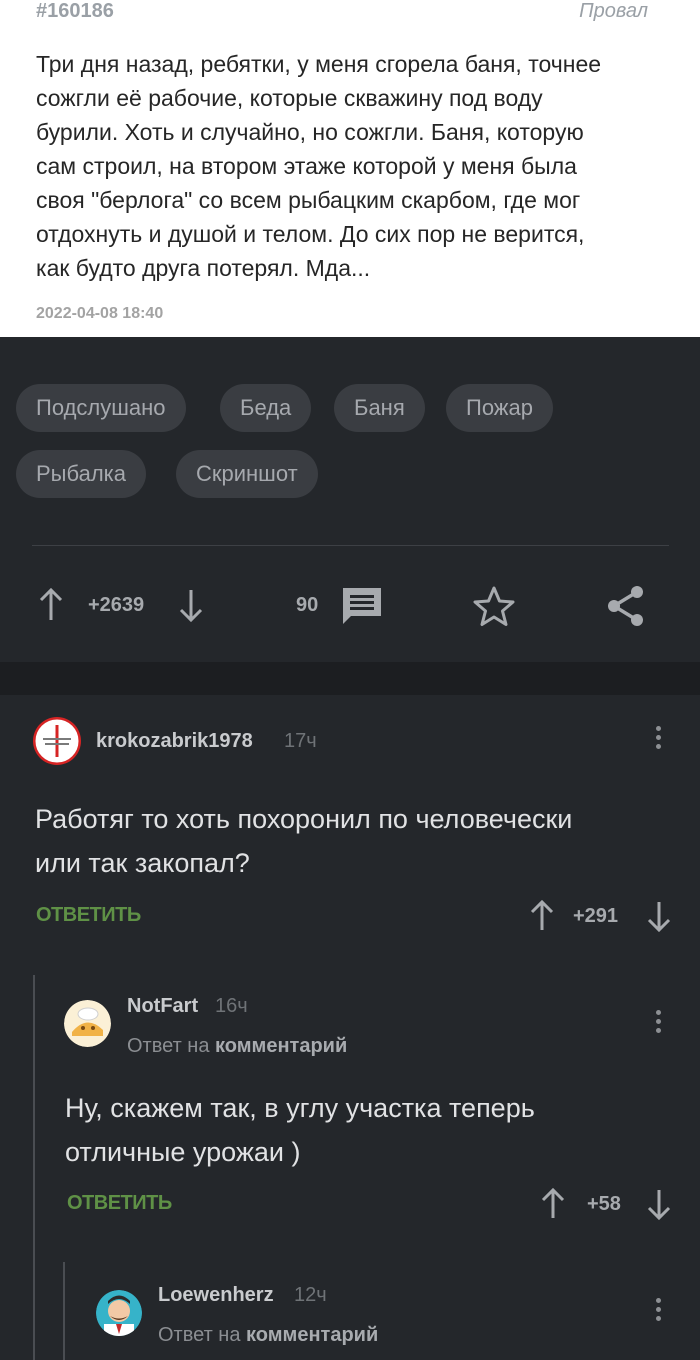  Describe the element at coordinates (596, 916) in the screenshot. I see `comment-rating: +291` at that location.